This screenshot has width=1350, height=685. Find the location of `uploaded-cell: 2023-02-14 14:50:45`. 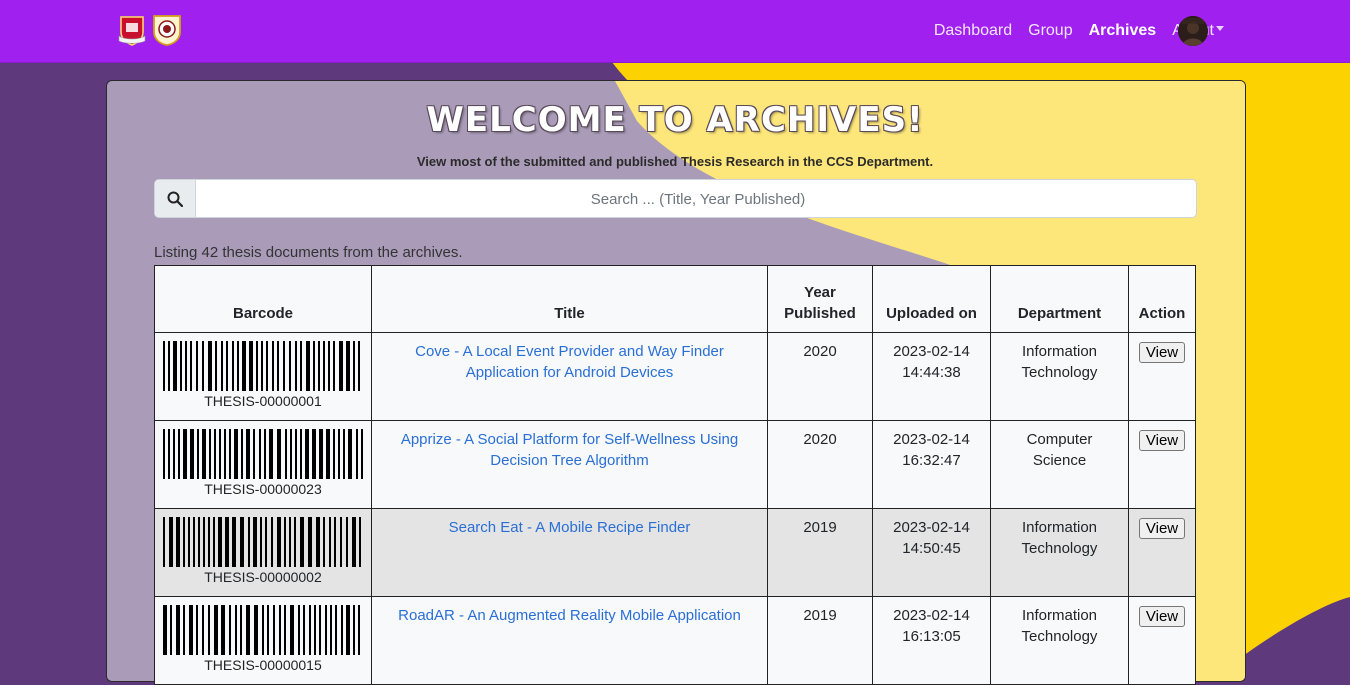

uploaded-cell: 2023-02-14 14:50:45 is located at coordinates (931, 552).